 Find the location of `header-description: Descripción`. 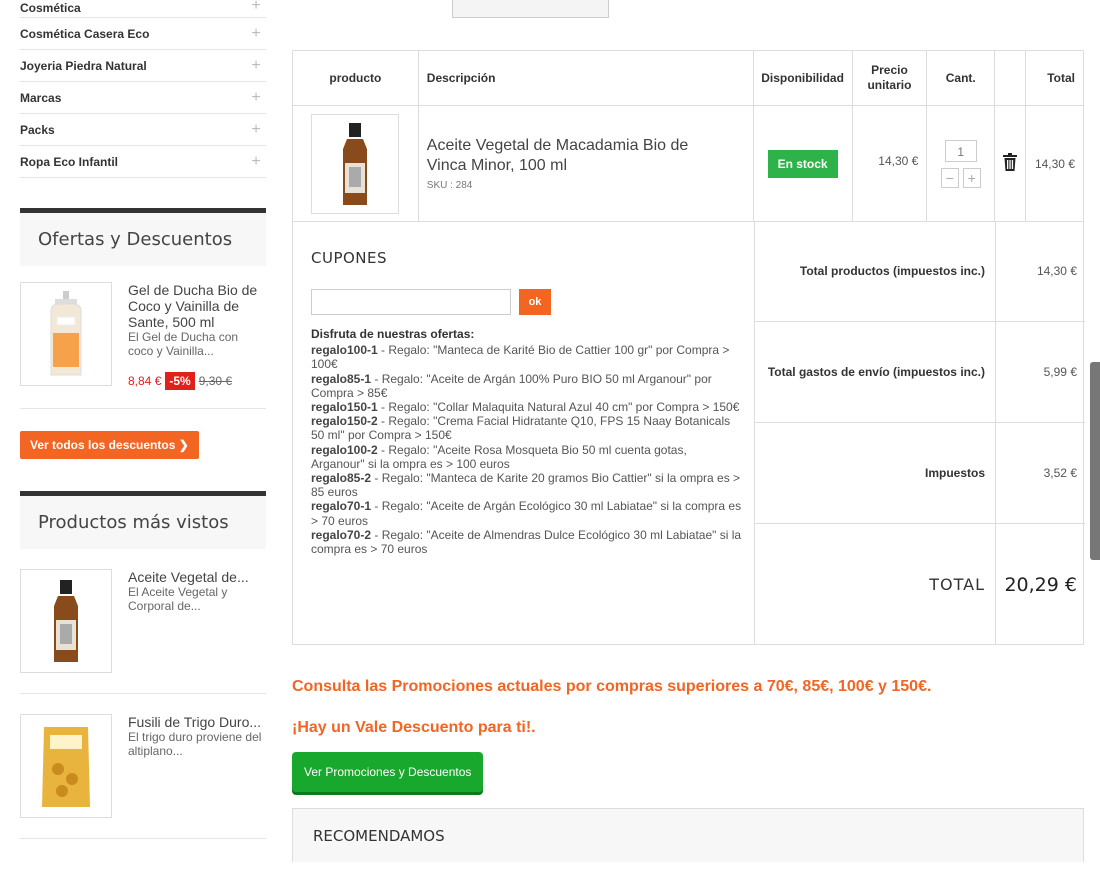

header-description: Descripción is located at coordinates (585, 78).